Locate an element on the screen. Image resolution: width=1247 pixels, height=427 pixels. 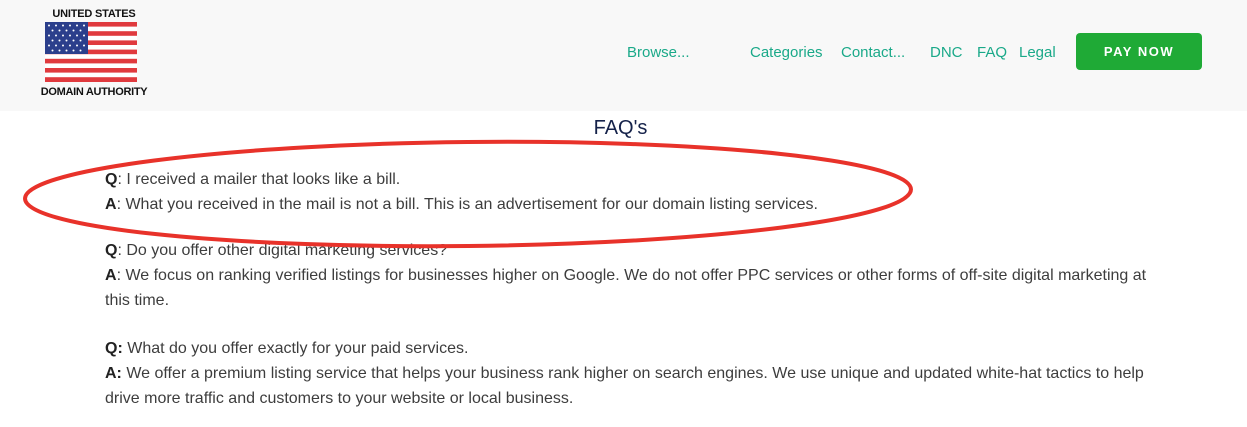
pay-now-button: PAY NOW is located at coordinates (1139, 51).